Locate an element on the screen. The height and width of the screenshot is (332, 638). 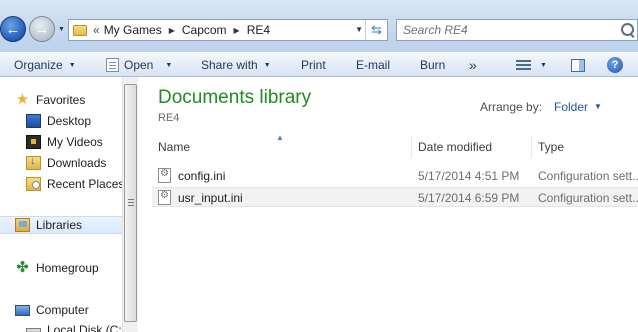
file-name: config.ini is located at coordinates (202, 176).